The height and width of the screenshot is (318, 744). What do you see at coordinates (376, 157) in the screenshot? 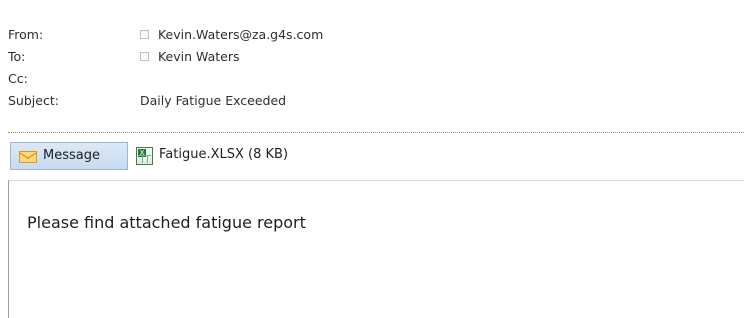
I see `attachment-tab-strip: Message X Fatigue.XLSX (8 KB)` at bounding box center [376, 157].